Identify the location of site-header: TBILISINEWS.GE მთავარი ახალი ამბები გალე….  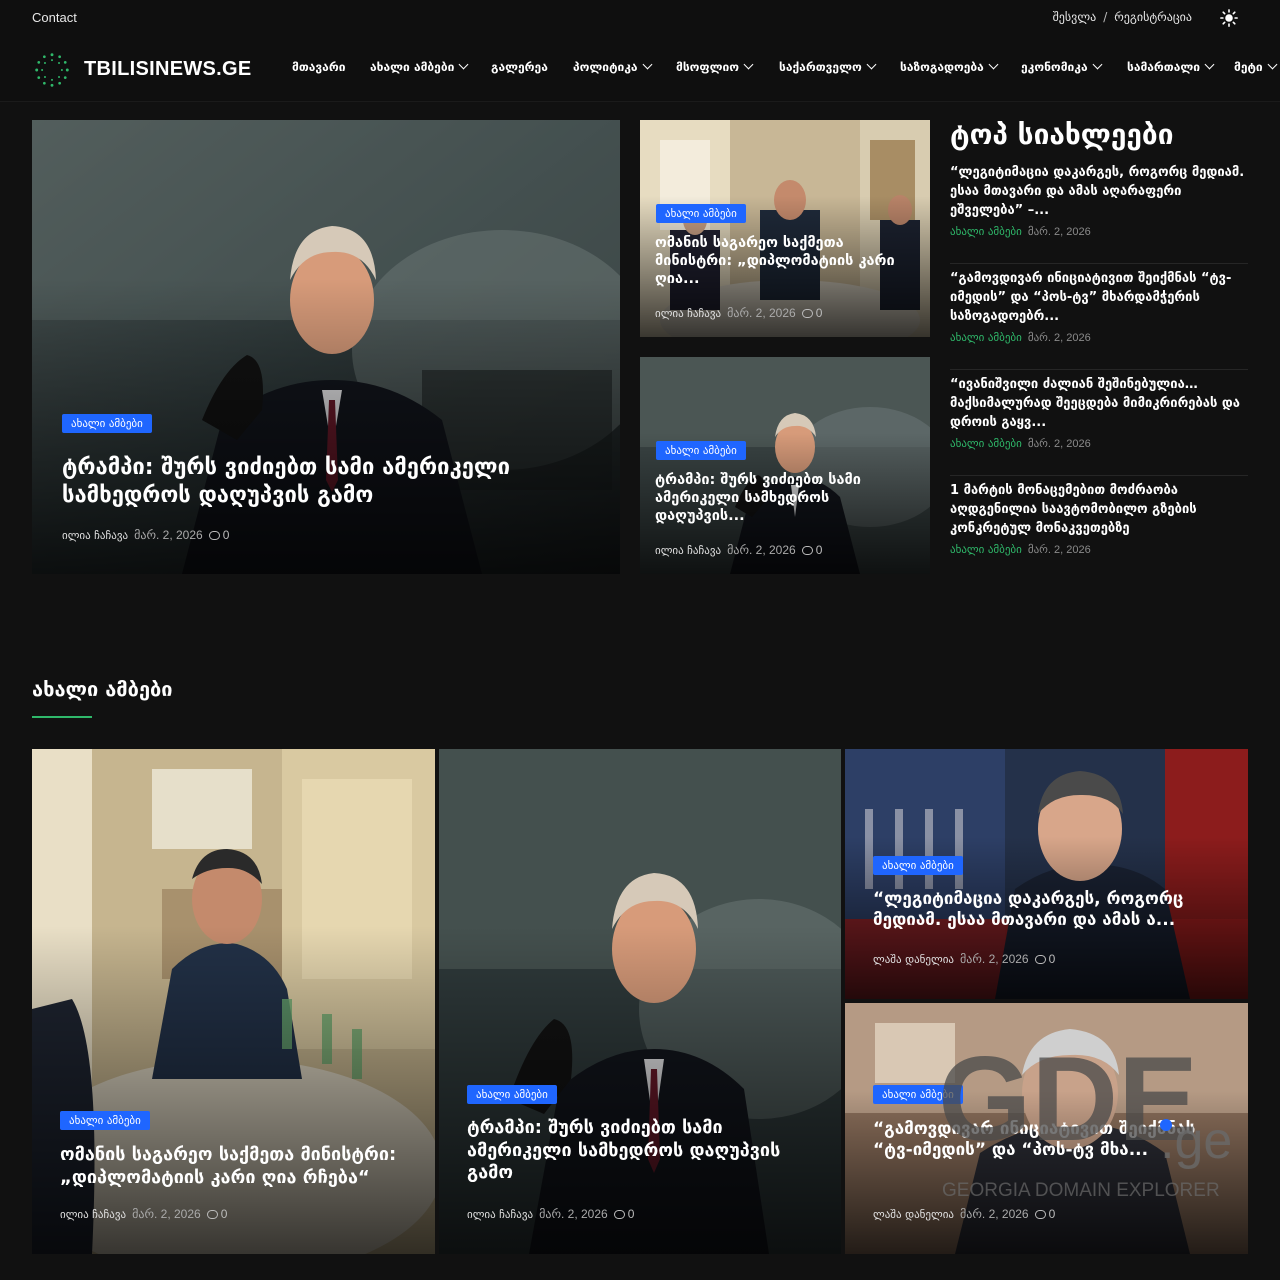
(640, 69).